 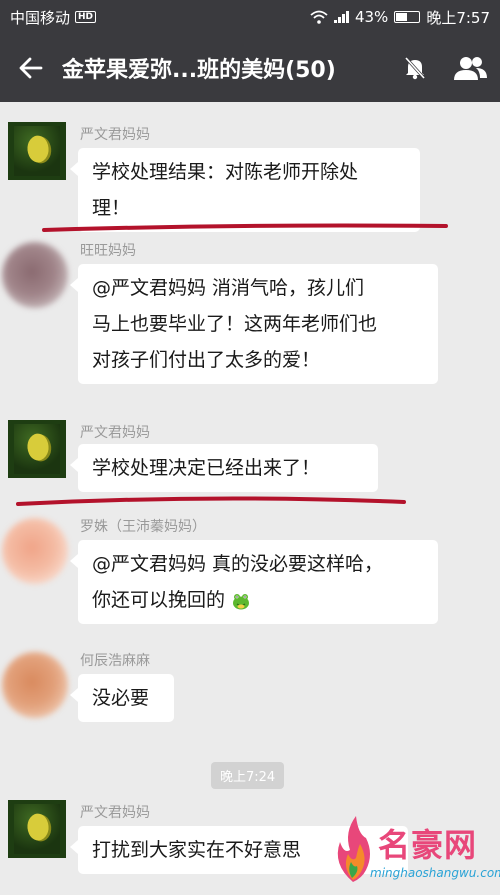 I want to click on sender-name: 何辰浩麻麻, so click(x=115, y=661).